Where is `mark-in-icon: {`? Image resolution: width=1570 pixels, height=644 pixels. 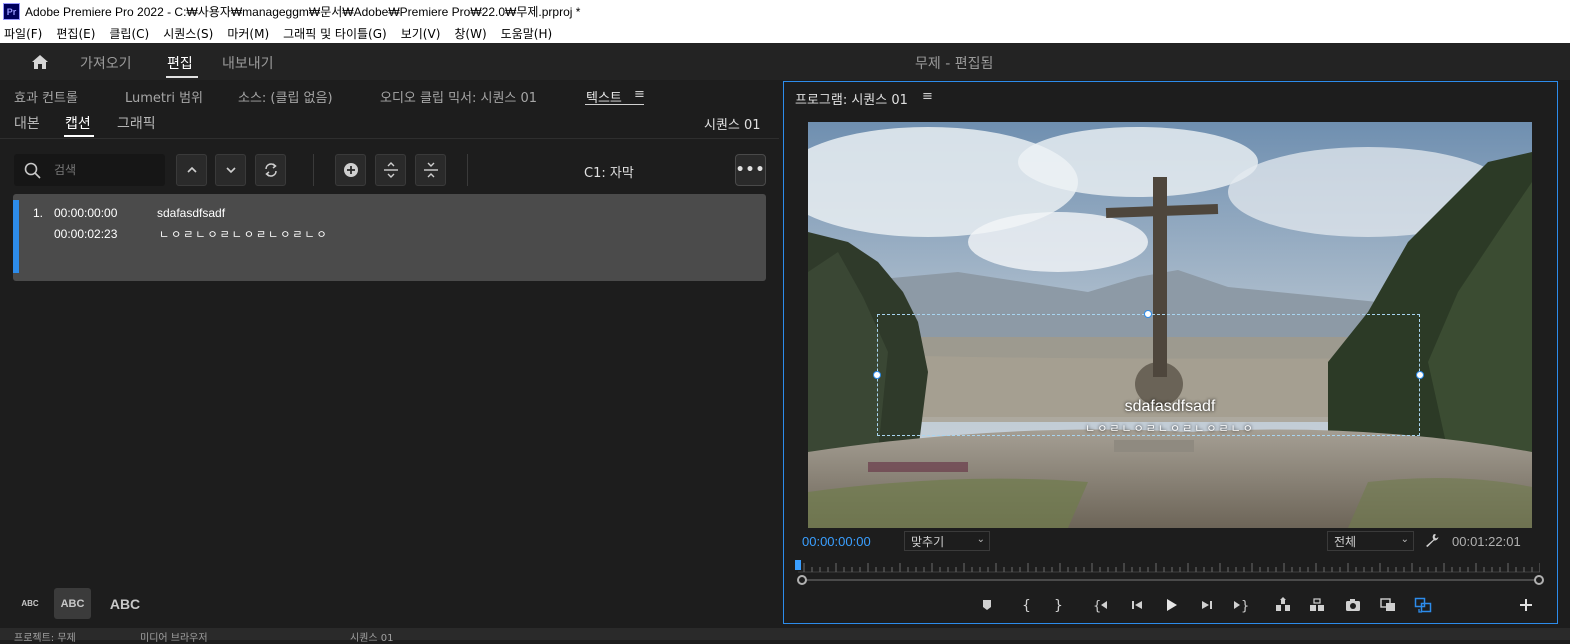 mark-in-icon: { is located at coordinates (1026, 606).